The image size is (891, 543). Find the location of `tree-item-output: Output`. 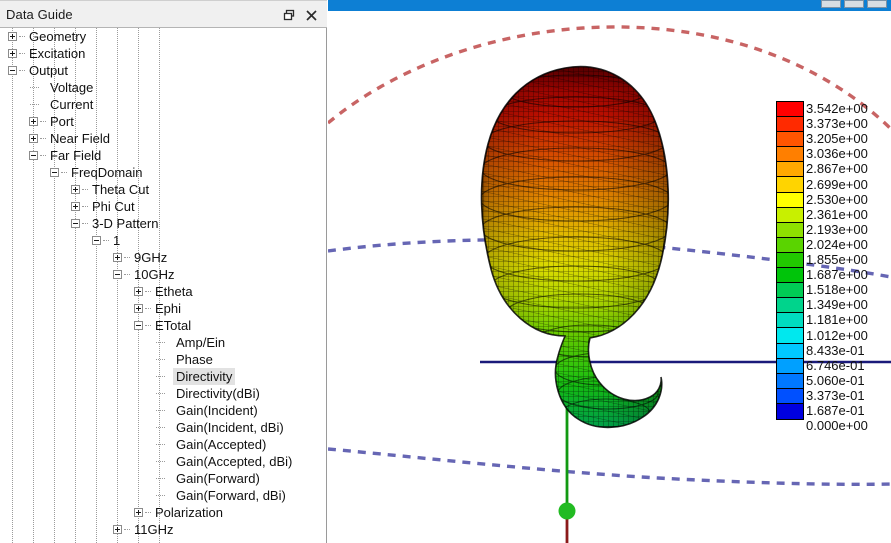

tree-item-output: Output is located at coordinates (163, 70).